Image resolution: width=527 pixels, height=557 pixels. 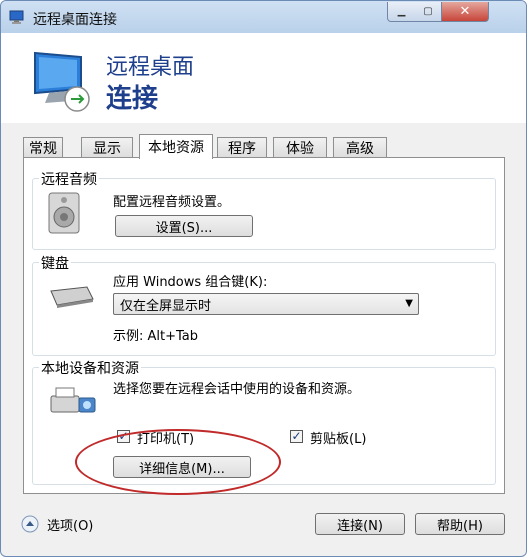 What do you see at coordinates (360, 524) in the screenshot?
I see `connect-button: 连接(N)` at bounding box center [360, 524].